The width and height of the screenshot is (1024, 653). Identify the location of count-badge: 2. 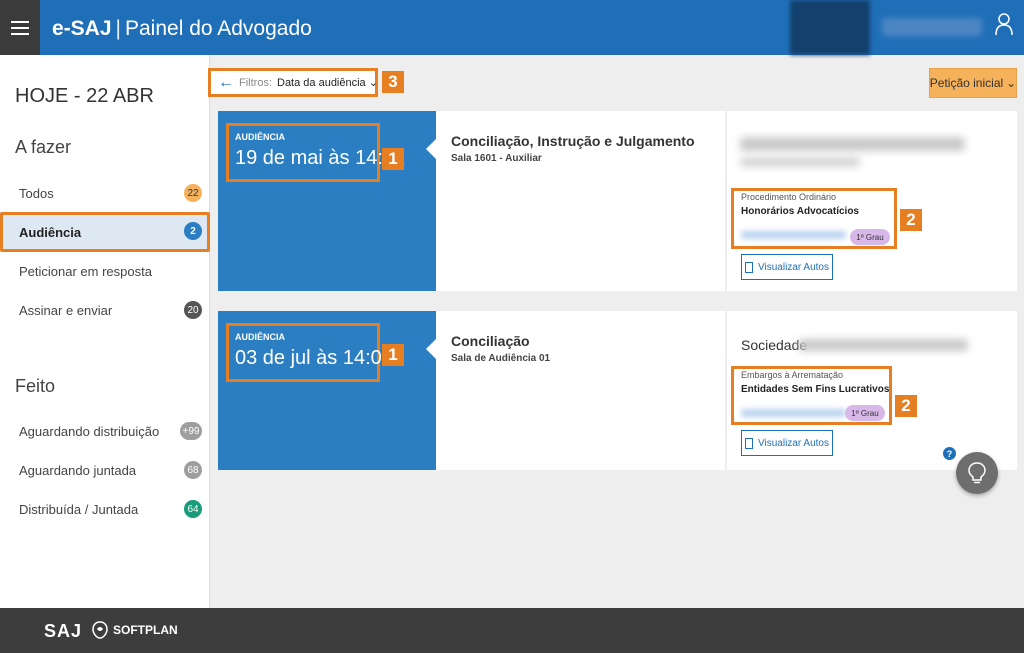
(193, 231).